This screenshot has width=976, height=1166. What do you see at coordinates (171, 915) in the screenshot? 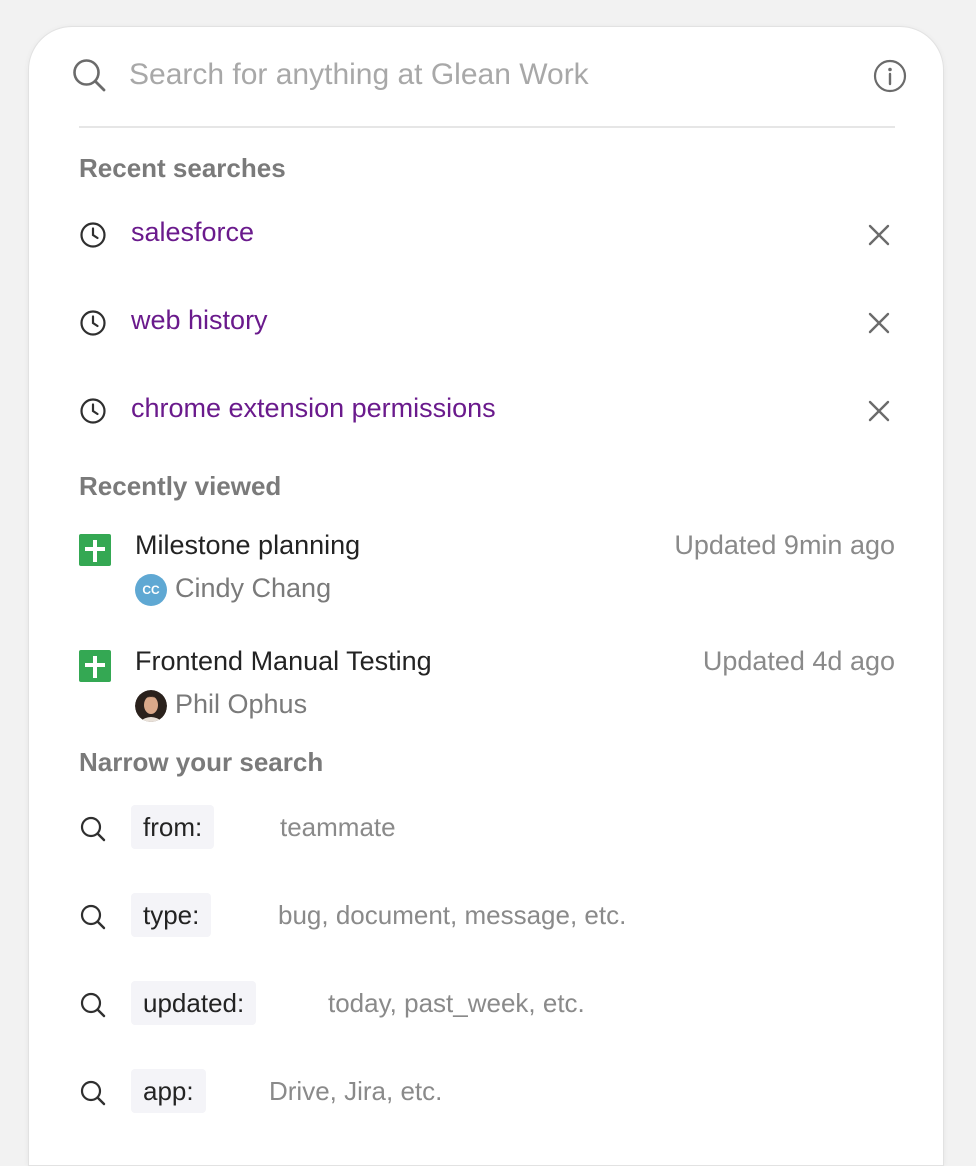
I see `search-operator: type:` at bounding box center [171, 915].